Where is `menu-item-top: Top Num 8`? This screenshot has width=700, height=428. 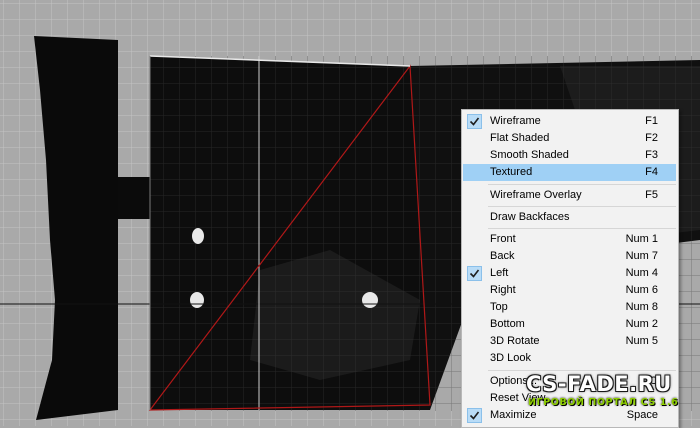
menu-item-top: Top Num 8 is located at coordinates (569, 307).